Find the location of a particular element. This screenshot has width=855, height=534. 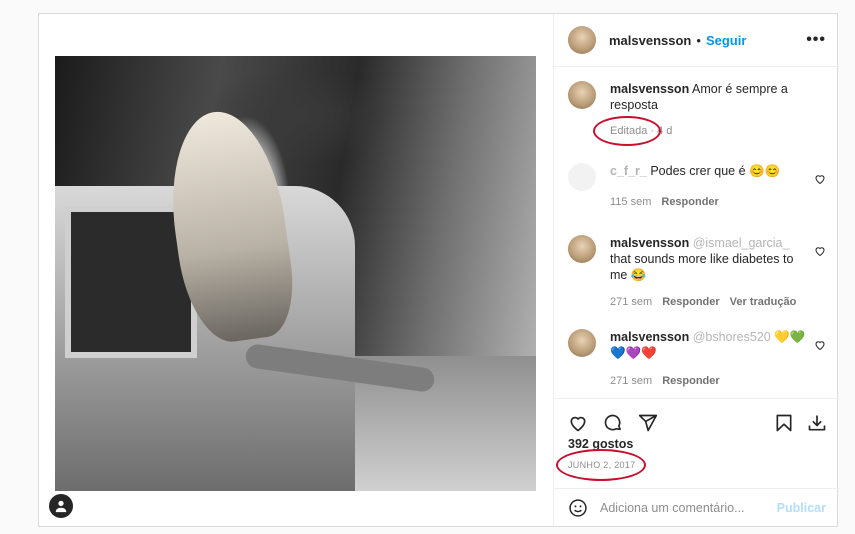

more-options-icon: ••• is located at coordinates (816, 40).